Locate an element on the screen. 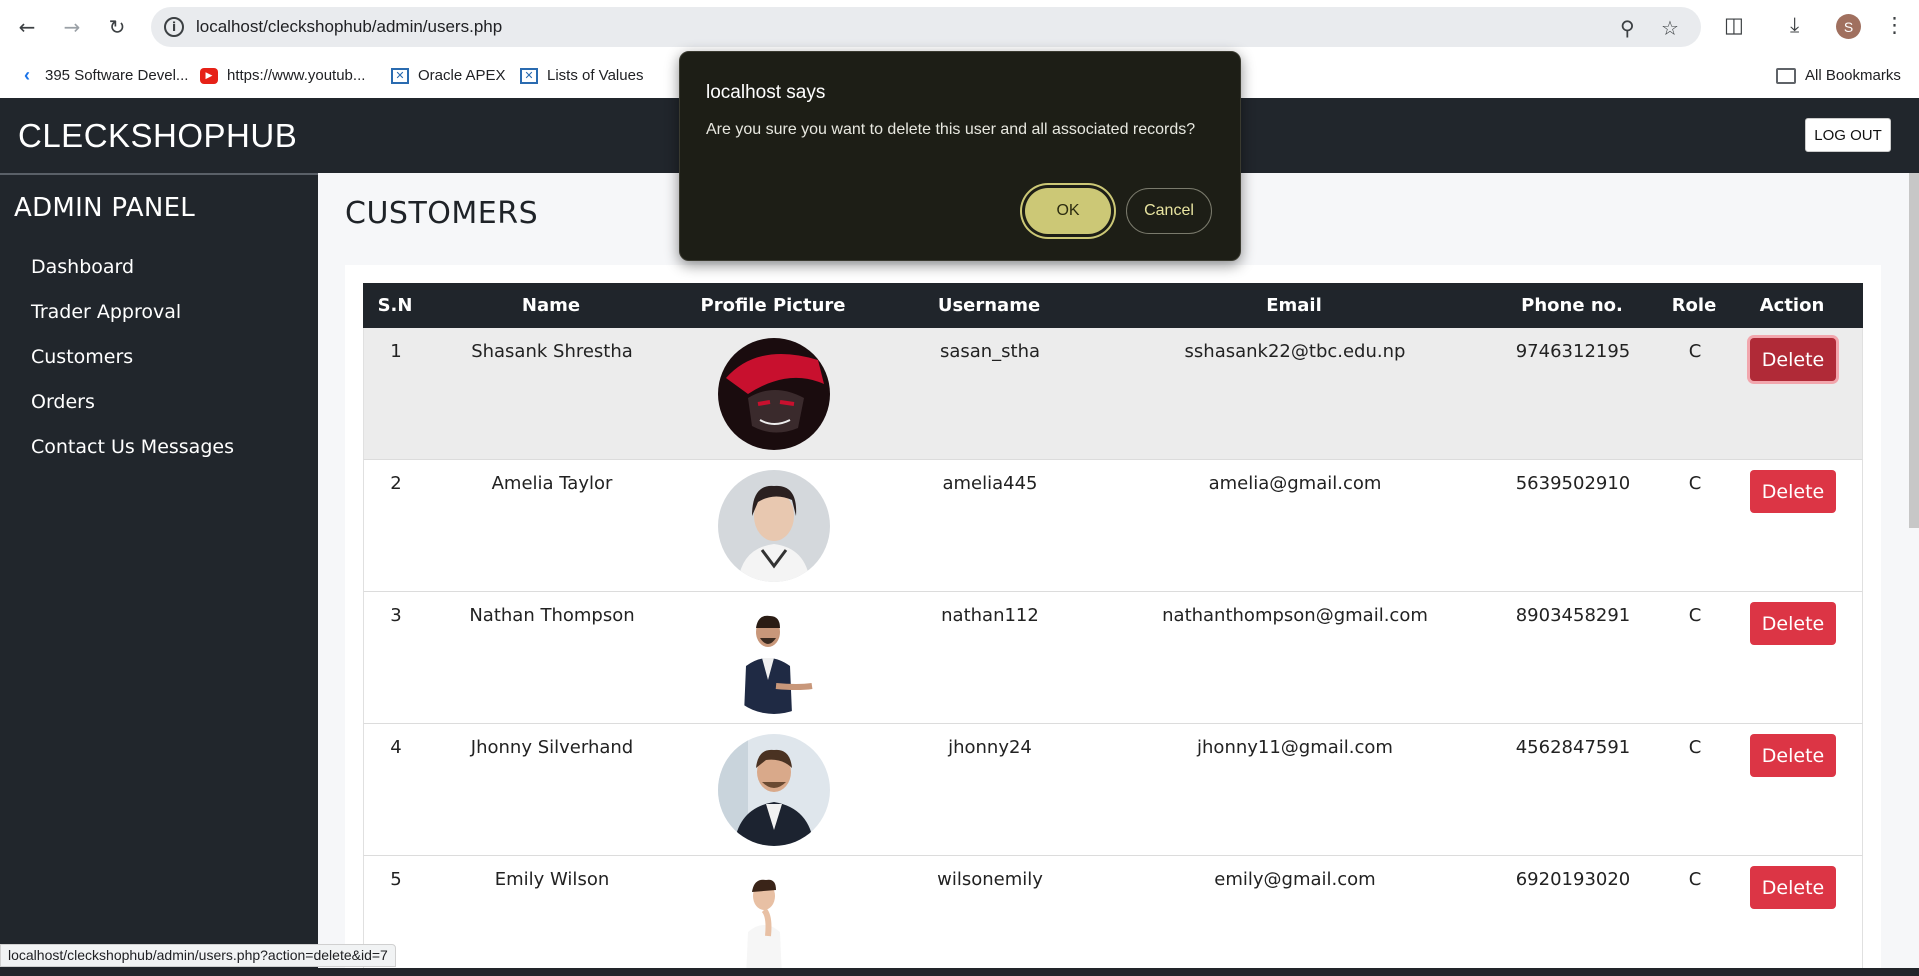  cell-username: sasan_stha is located at coordinates (990, 351).